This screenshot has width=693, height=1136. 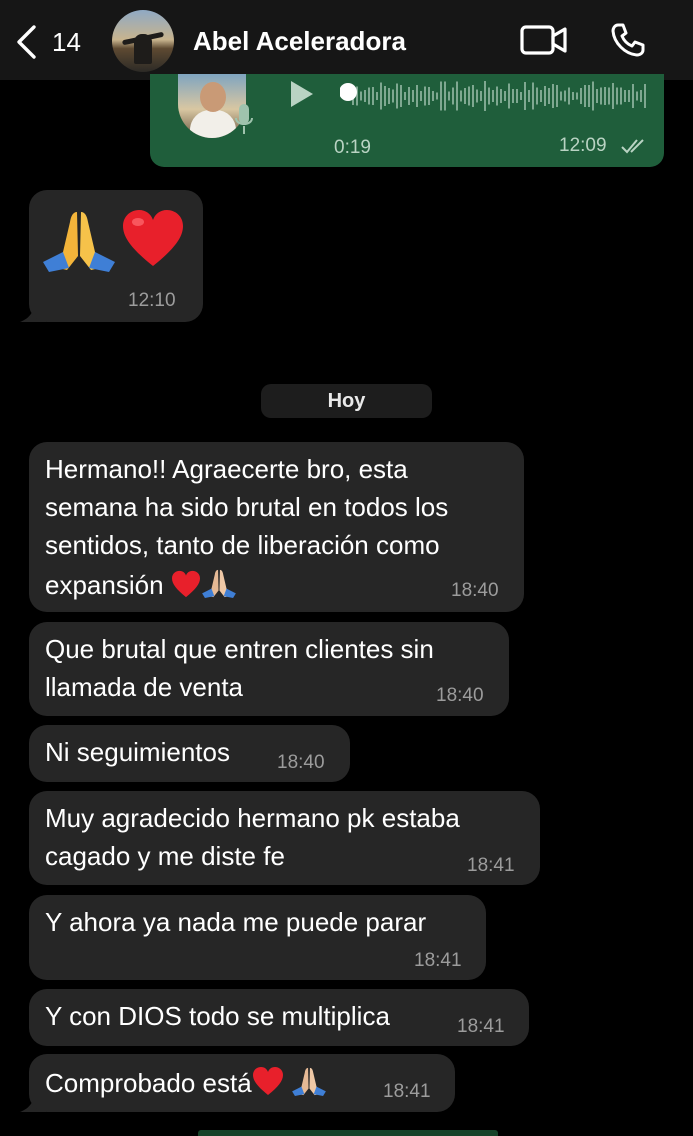 I want to click on next-outgoing-bubble-edge, so click(x=348, y=1133).